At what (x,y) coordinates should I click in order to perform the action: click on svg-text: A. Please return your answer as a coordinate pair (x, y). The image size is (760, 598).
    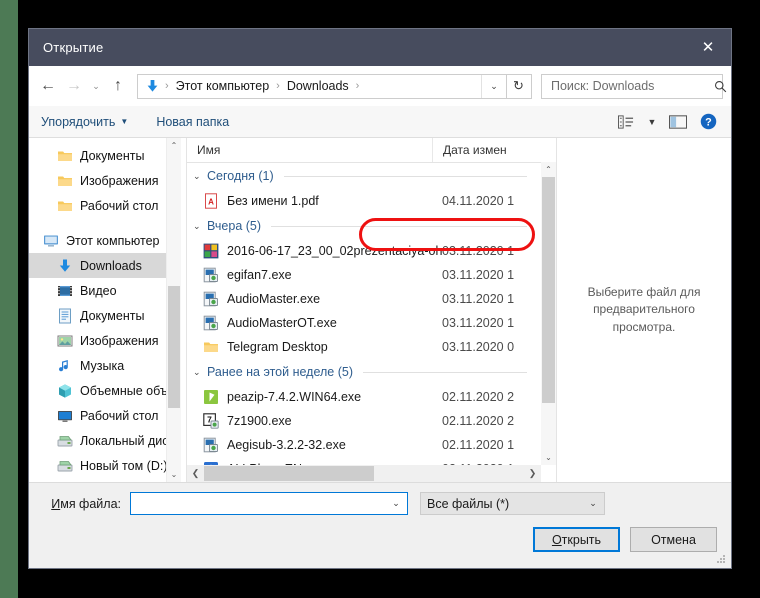
    Looking at the image, I should click on (211, 202).